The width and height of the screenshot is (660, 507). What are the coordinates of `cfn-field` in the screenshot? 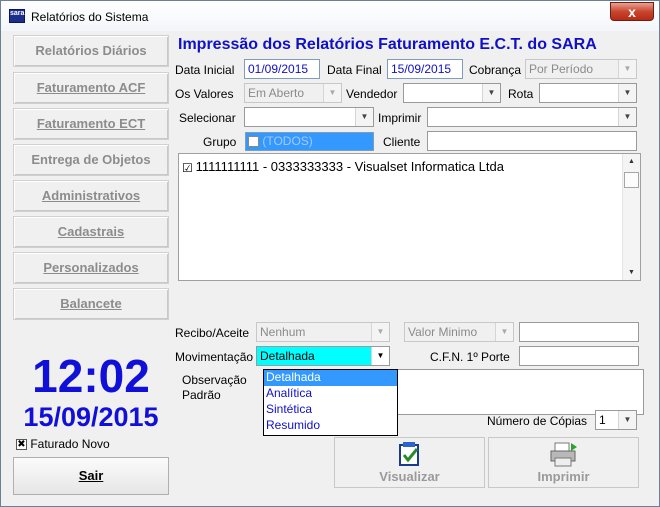 It's located at (579, 356).